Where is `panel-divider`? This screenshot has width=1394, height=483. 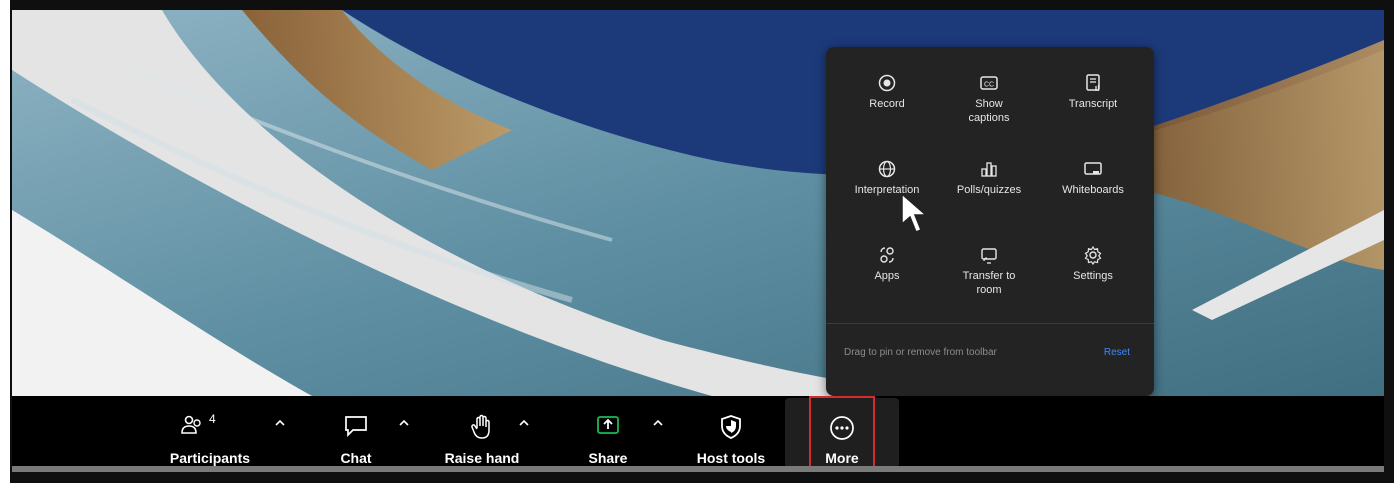 panel-divider is located at coordinates (990, 323).